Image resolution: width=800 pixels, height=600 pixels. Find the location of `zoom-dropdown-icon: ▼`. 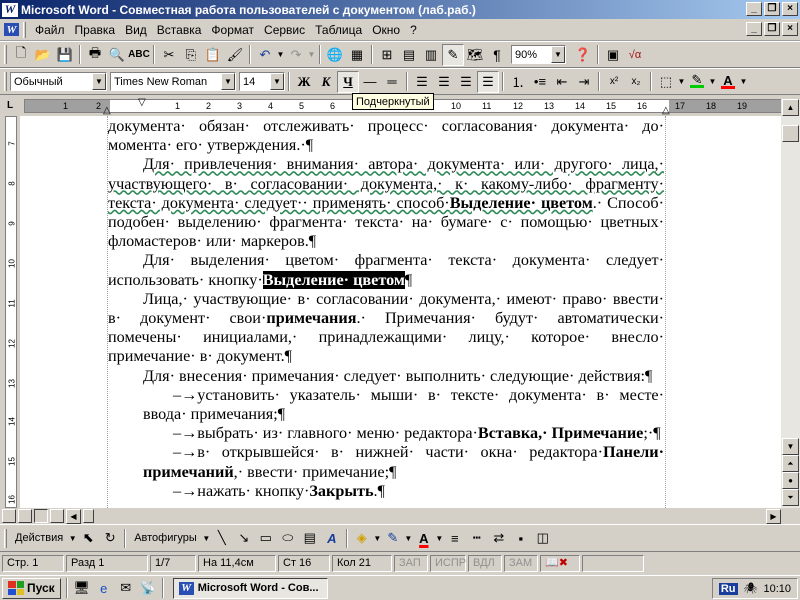

zoom-dropdown-icon: ▼ is located at coordinates (558, 54).